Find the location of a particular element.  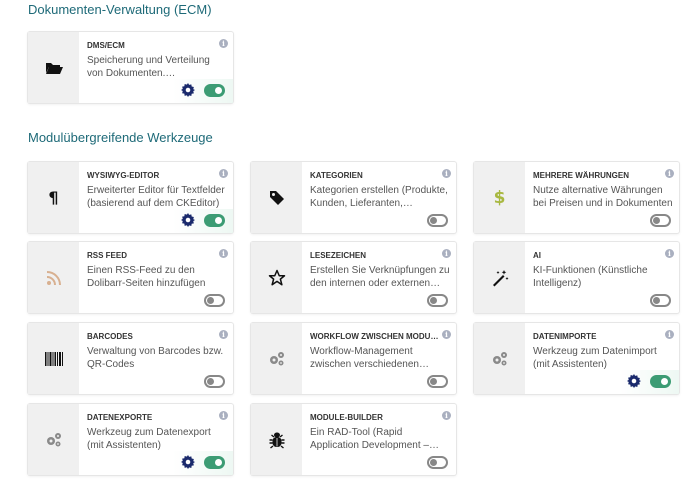

module-description: KI-Funktionen (Künstliche Intelligenz) is located at coordinates (590, 277).